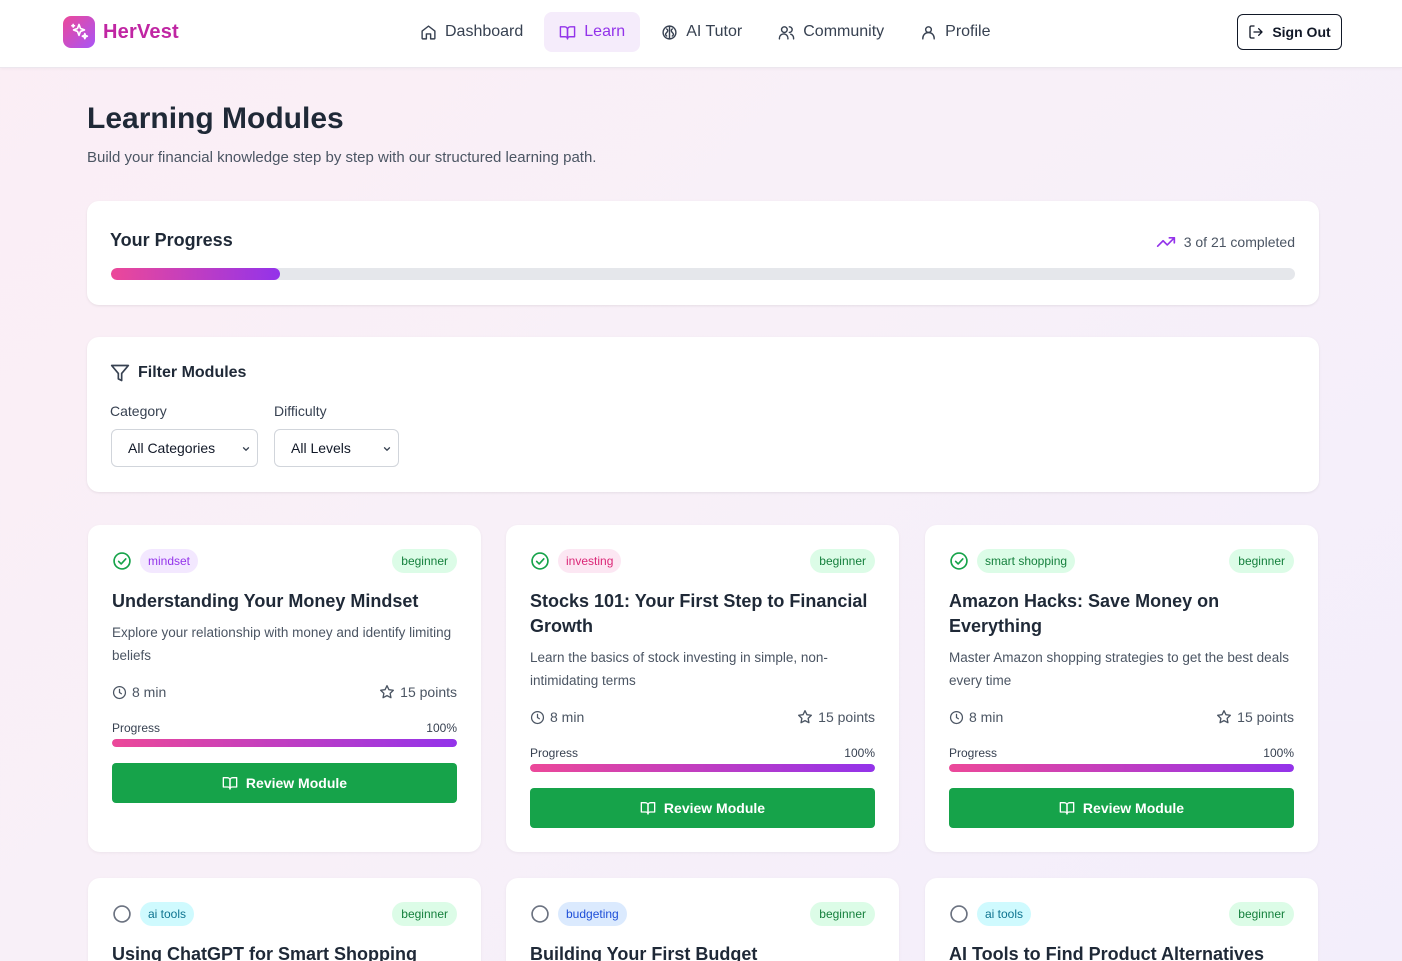 The width and height of the screenshot is (1402, 961). I want to click on sign-out-button: Sign Out, so click(1289, 32).